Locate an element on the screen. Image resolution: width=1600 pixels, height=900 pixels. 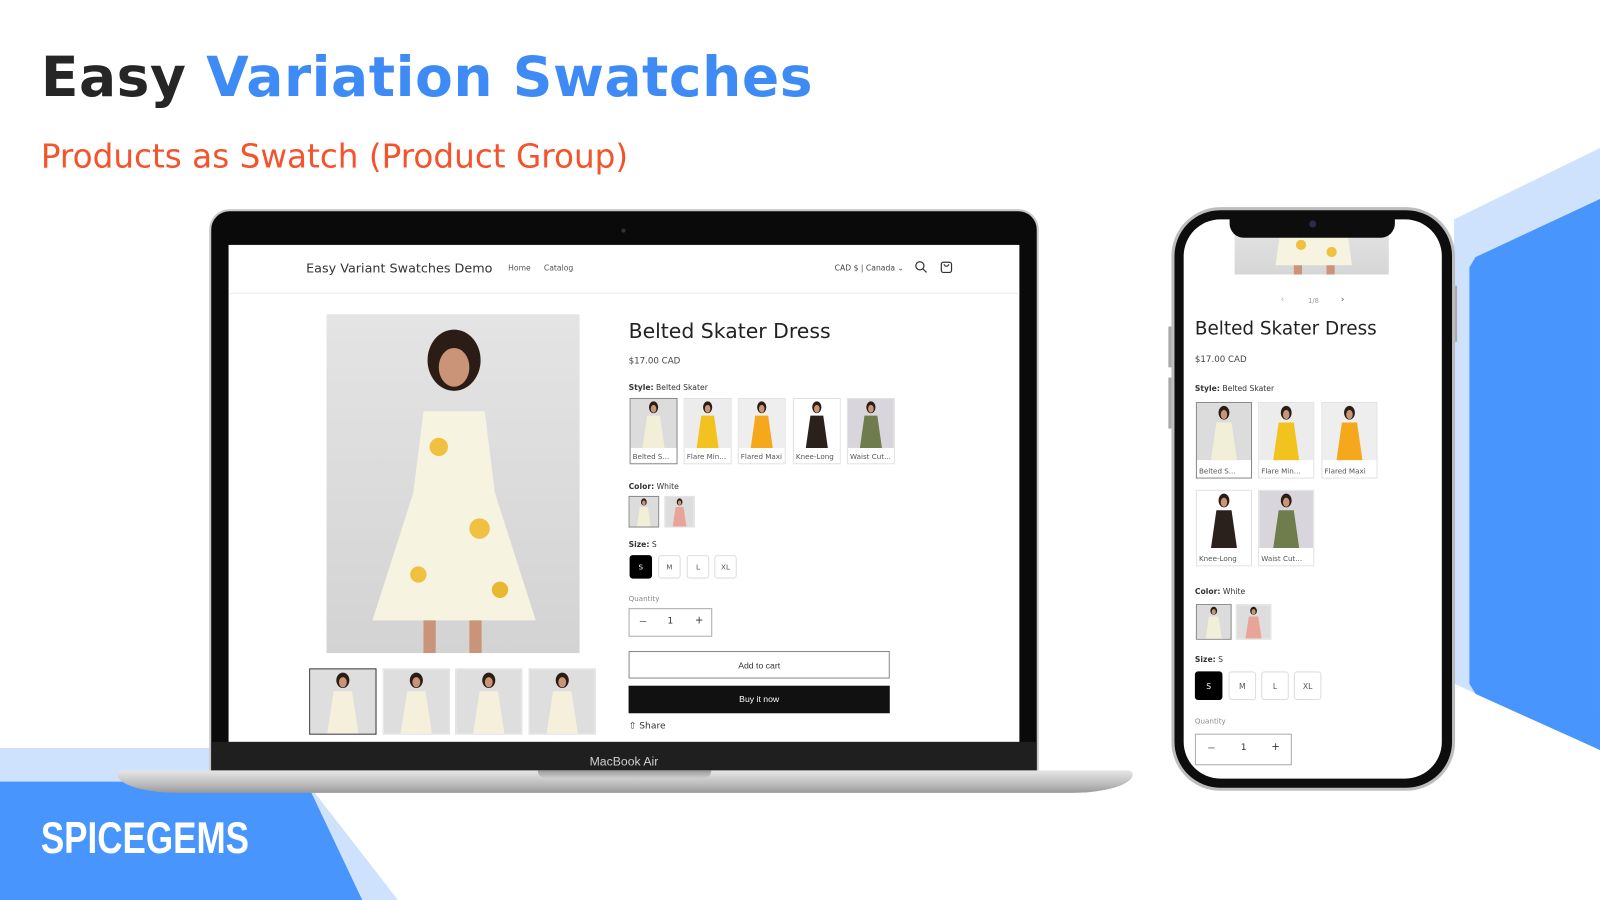
pager-next-button: › is located at coordinates (1343, 300).